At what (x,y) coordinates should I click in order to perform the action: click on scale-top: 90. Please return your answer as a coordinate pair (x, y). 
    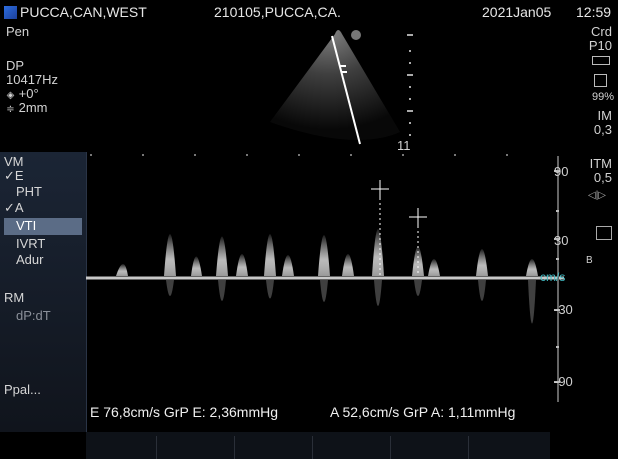
    Looking at the image, I should click on (561, 171).